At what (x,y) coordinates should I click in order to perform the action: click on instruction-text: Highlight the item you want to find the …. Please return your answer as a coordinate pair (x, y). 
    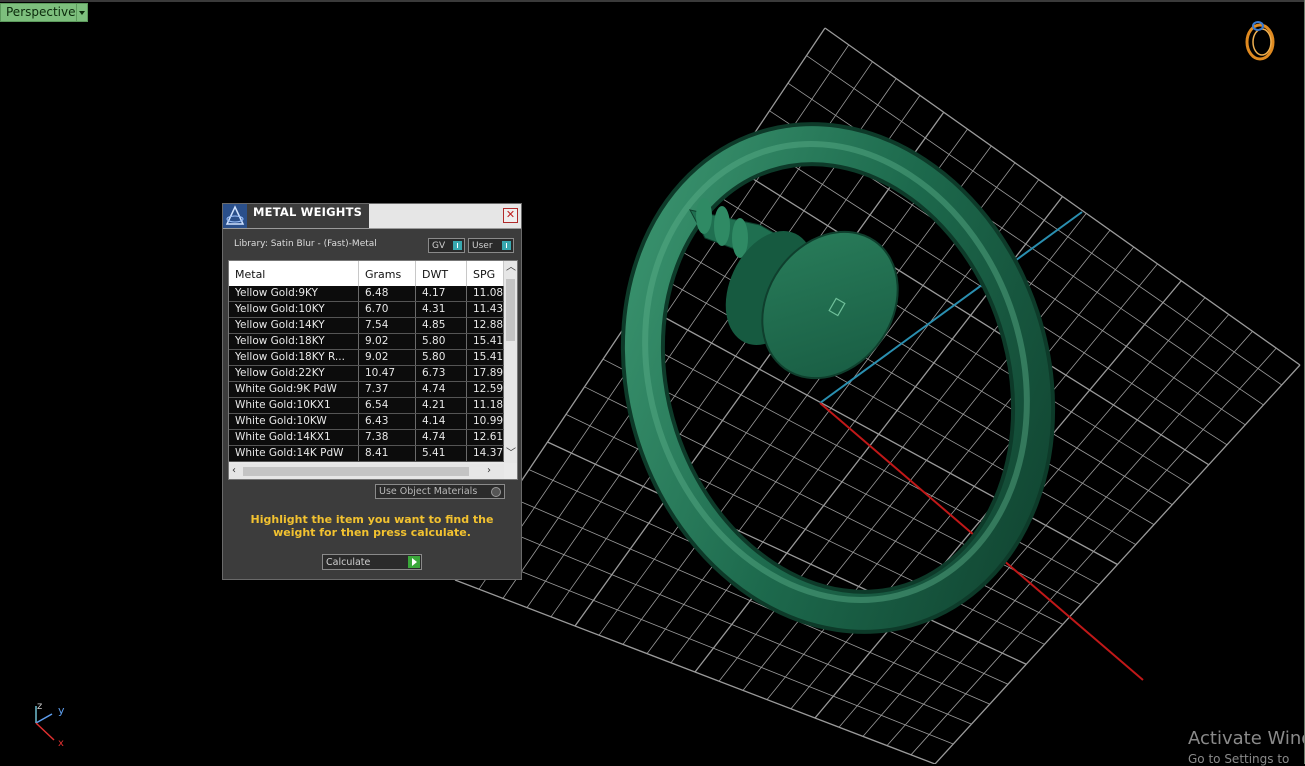
    Looking at the image, I should click on (372, 526).